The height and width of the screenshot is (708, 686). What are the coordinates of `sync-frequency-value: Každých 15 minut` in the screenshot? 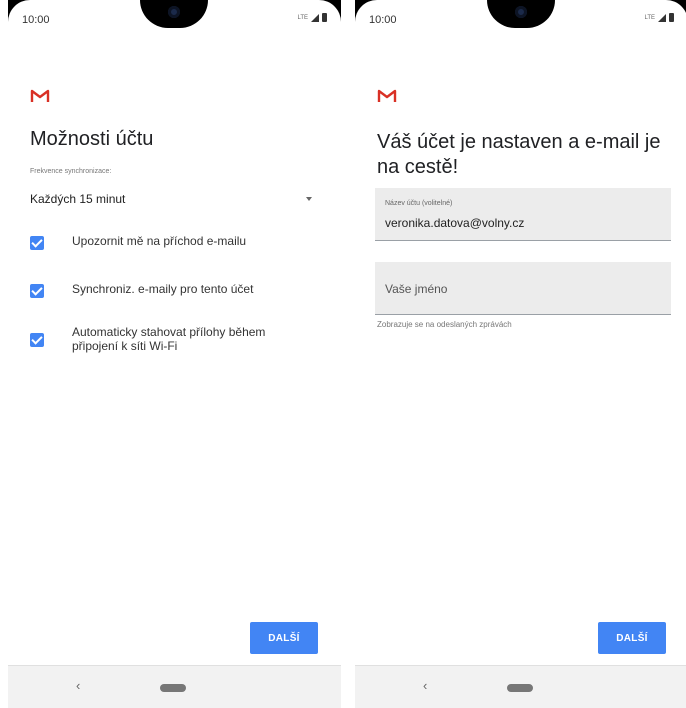 It's located at (78, 199).